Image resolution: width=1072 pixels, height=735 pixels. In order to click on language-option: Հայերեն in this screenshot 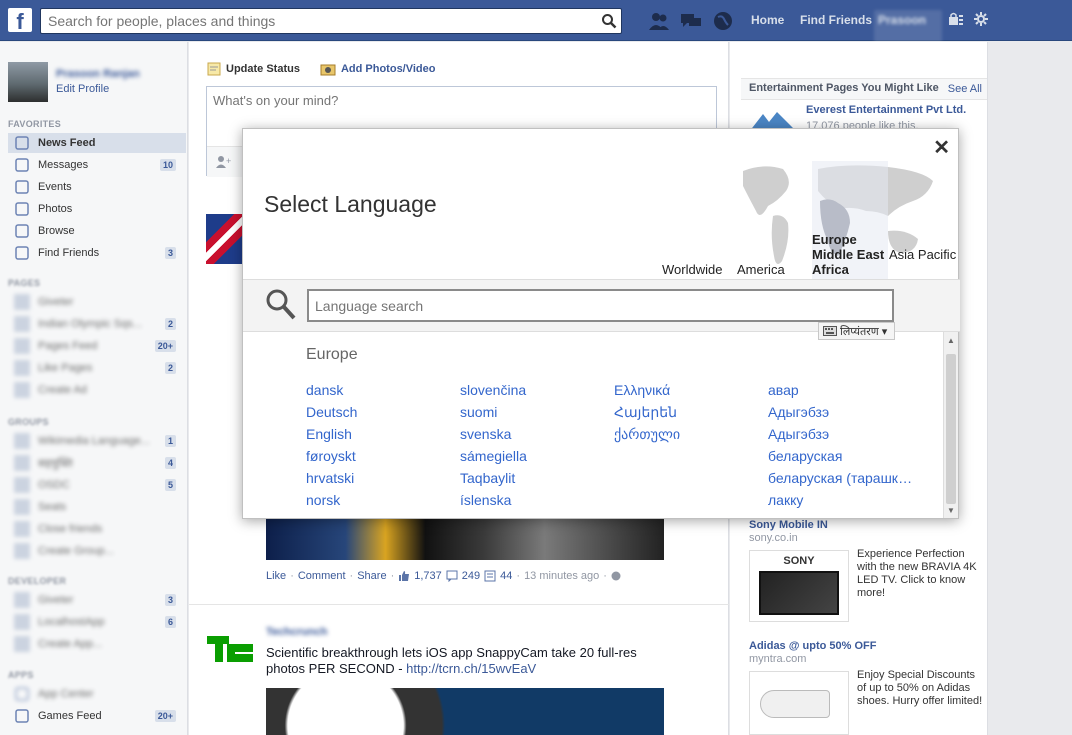, I will do `click(688, 412)`.